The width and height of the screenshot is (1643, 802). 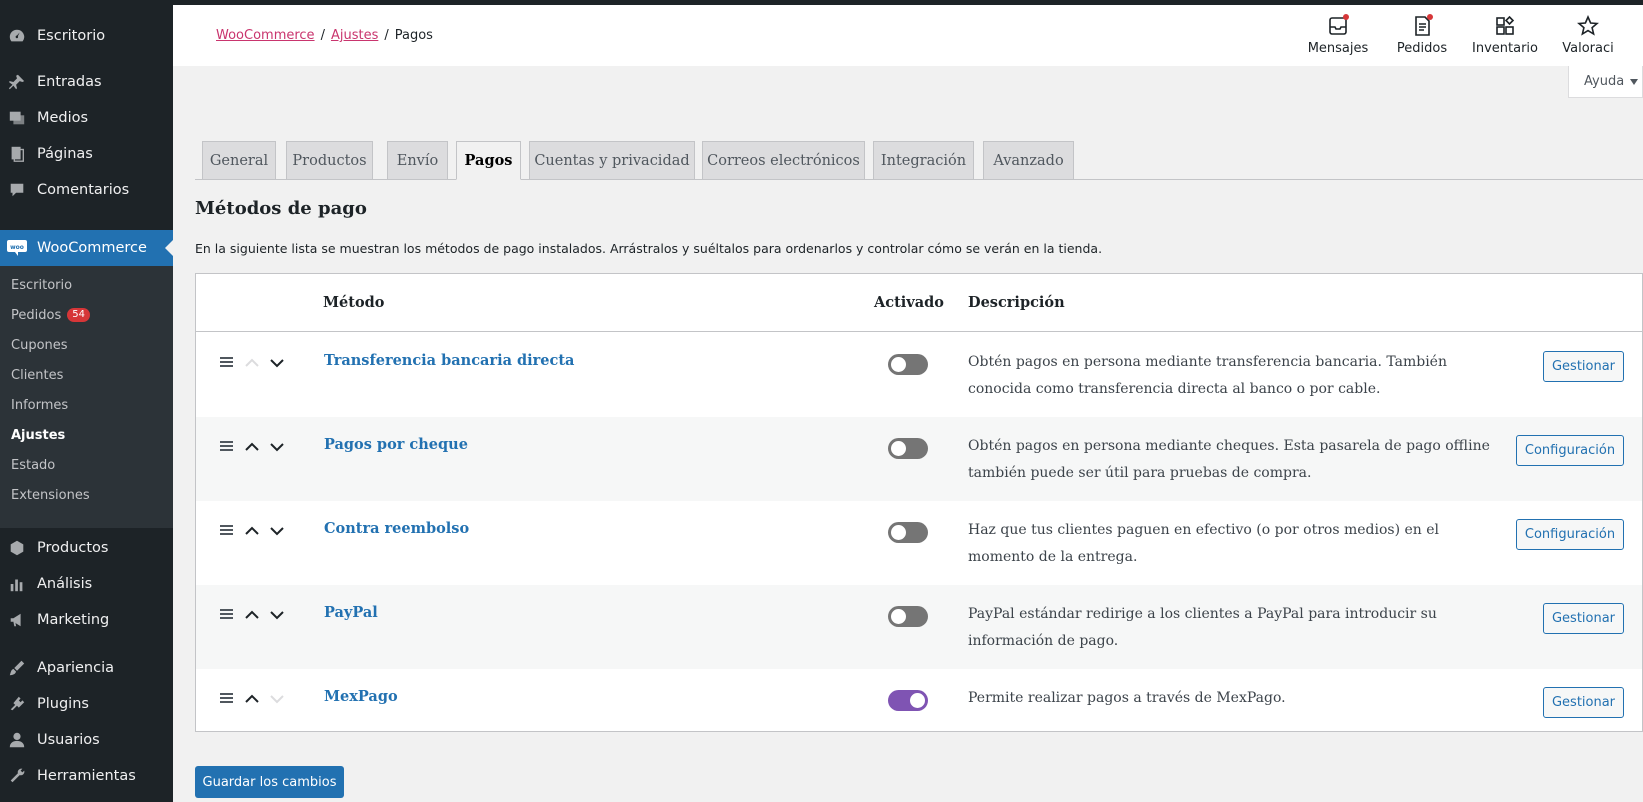 What do you see at coordinates (269, 782) in the screenshot?
I see `save-changes-button: Guardar los cambios` at bounding box center [269, 782].